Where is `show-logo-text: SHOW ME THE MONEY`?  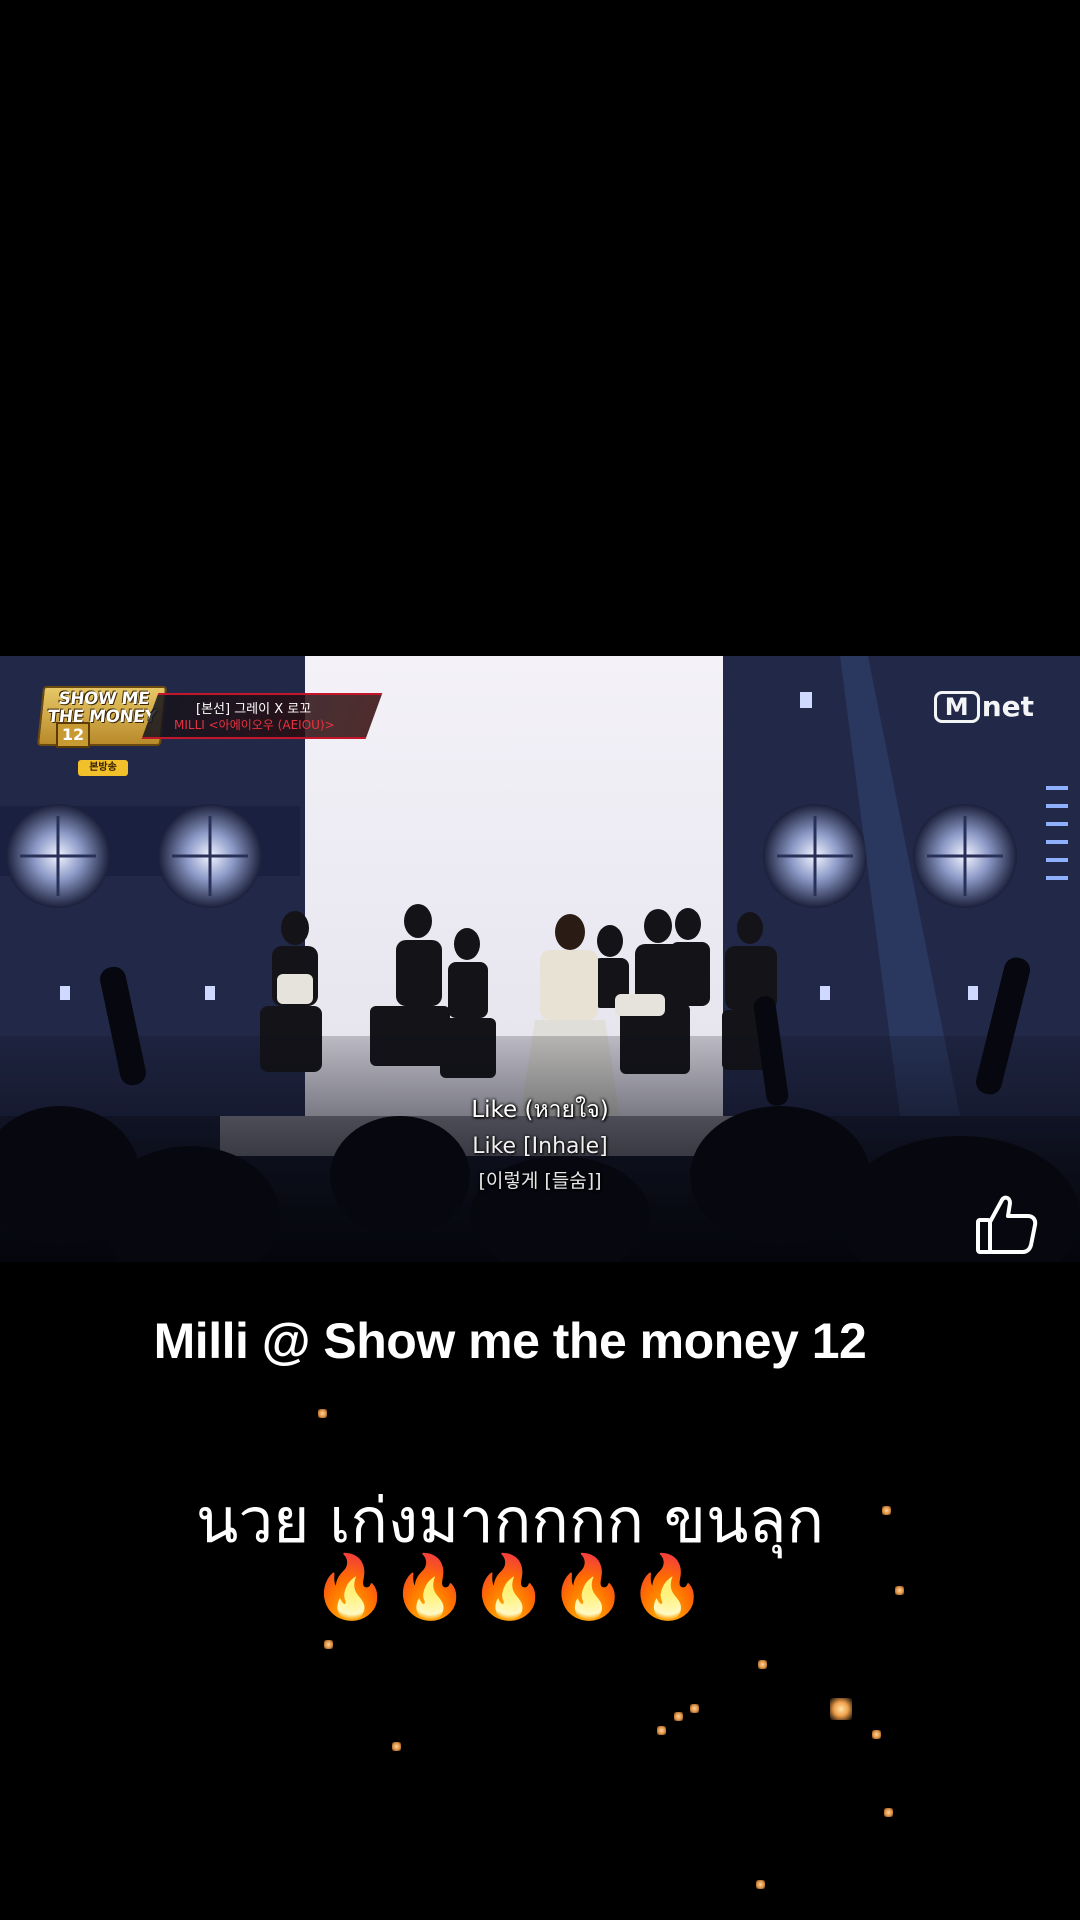
show-logo-text: SHOW ME THE MONEY is located at coordinates (102, 708).